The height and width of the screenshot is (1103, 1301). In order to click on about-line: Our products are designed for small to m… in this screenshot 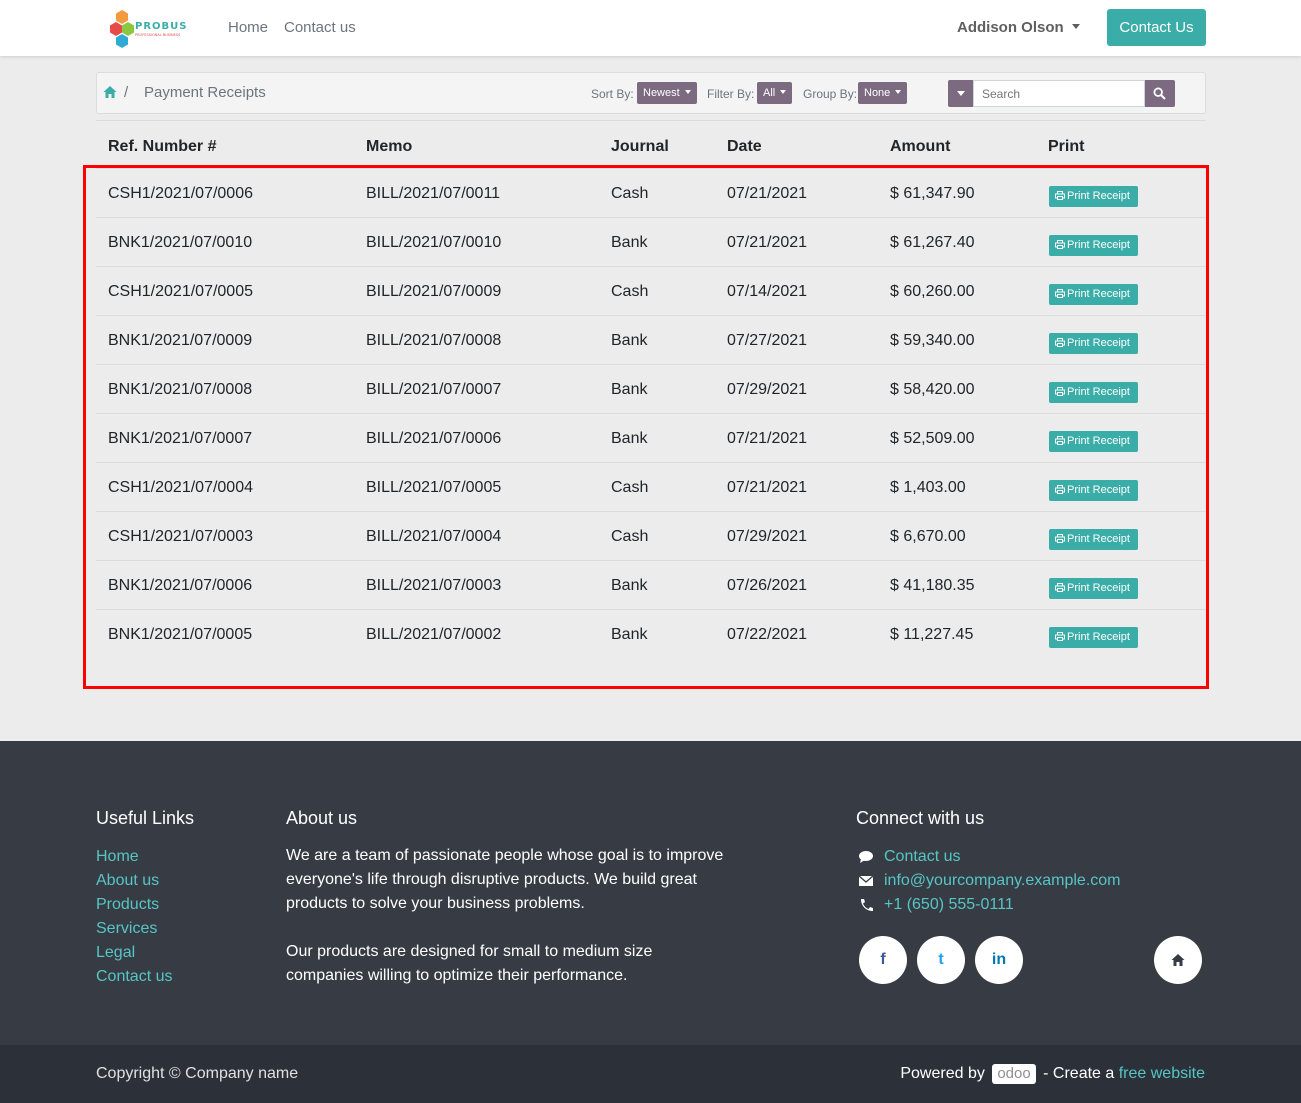, I will do `click(469, 951)`.